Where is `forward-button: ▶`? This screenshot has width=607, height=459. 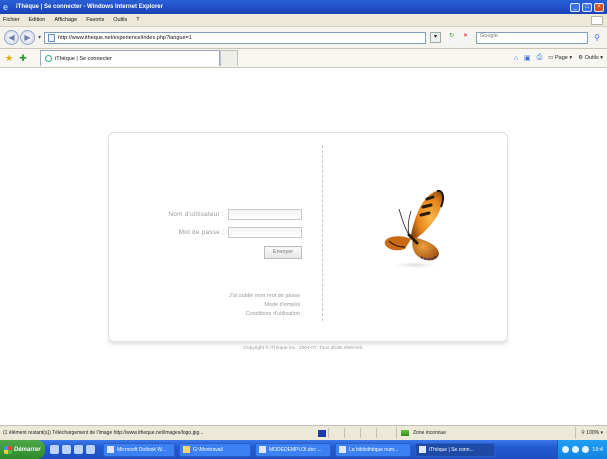 forward-button: ▶ is located at coordinates (27, 37).